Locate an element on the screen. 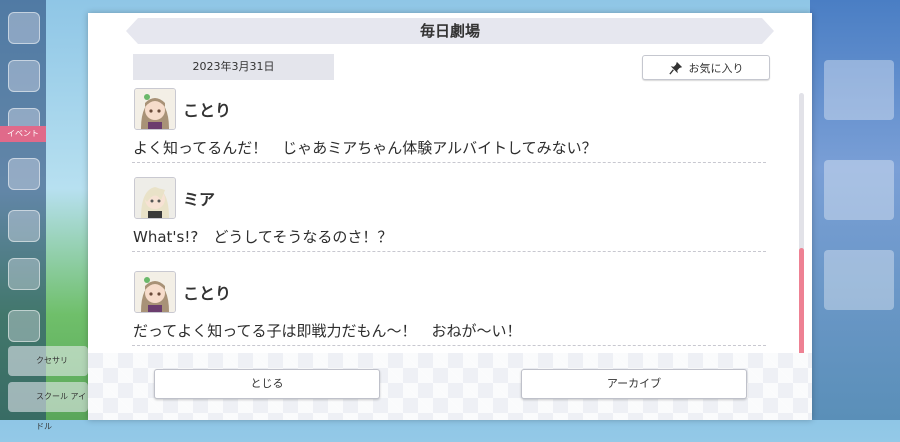 Image resolution: width=900 pixels, height=442 pixels. menu-icon is located at coordinates (24, 28).